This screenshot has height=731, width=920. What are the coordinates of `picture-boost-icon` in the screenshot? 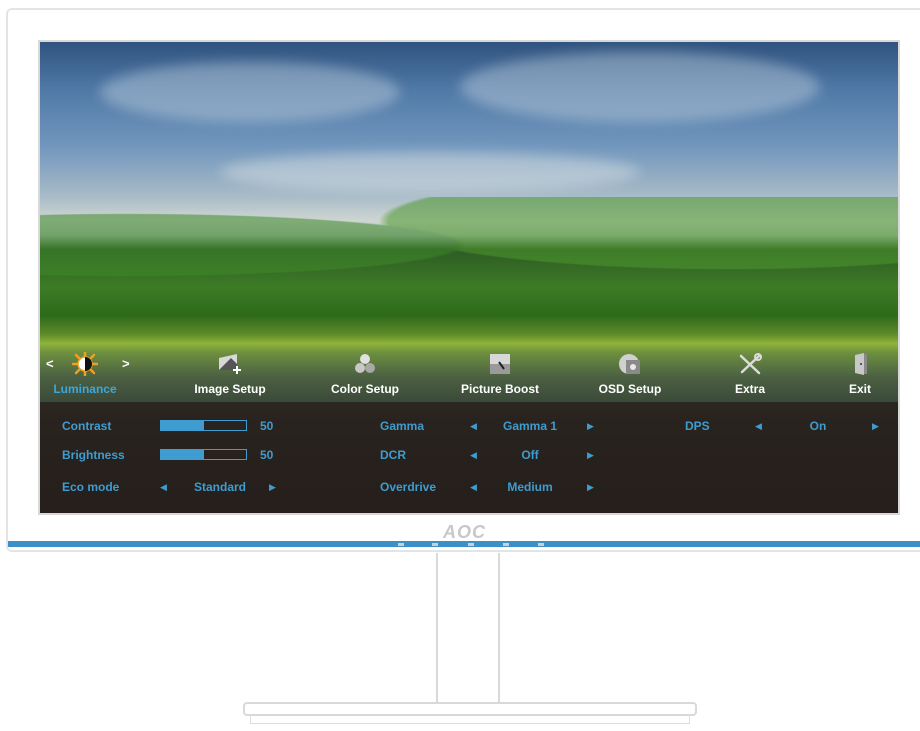 It's located at (500, 364).